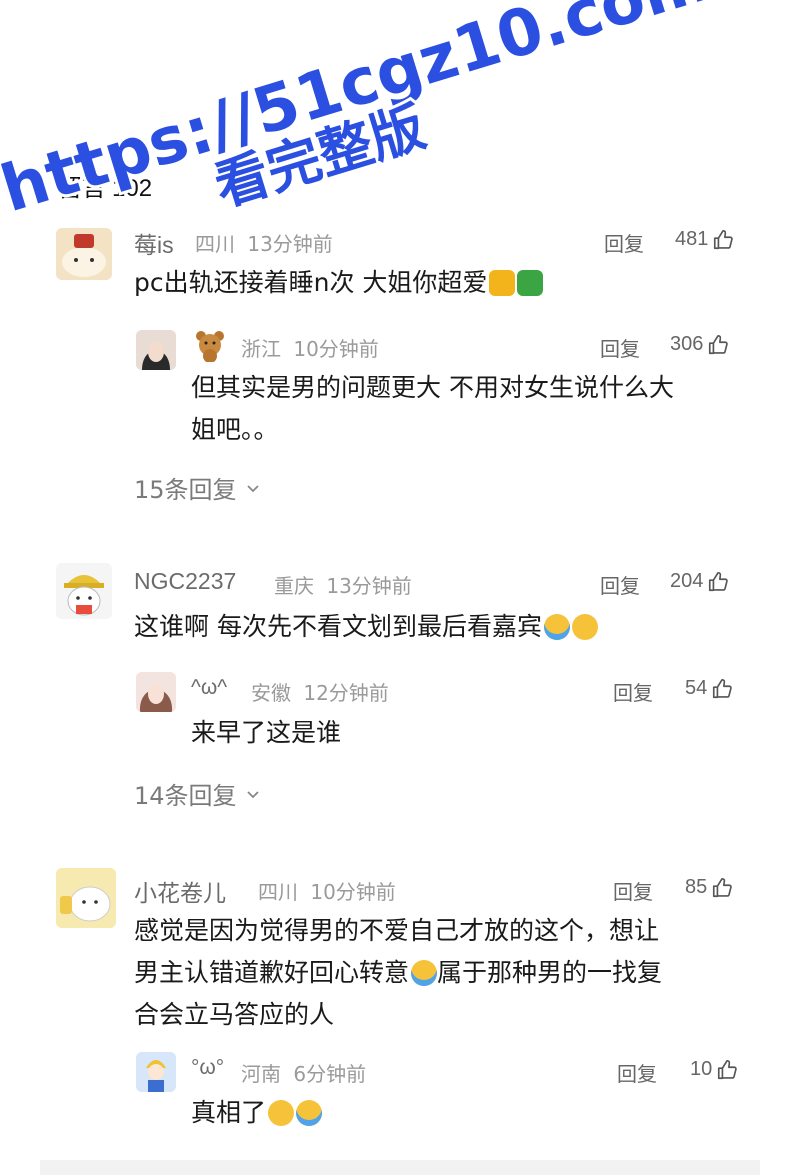 The height and width of the screenshot is (1175, 800). Describe the element at coordinates (154, 243) in the screenshot. I see `comment-author: 莓is` at that location.